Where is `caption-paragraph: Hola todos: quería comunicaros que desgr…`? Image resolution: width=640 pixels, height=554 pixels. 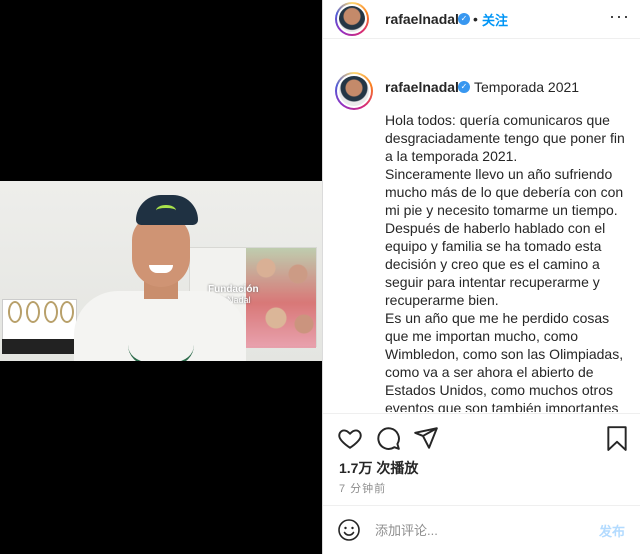
caption-paragraph: Hola todos: quería comunicaros que desgr… is located at coordinates (505, 138).